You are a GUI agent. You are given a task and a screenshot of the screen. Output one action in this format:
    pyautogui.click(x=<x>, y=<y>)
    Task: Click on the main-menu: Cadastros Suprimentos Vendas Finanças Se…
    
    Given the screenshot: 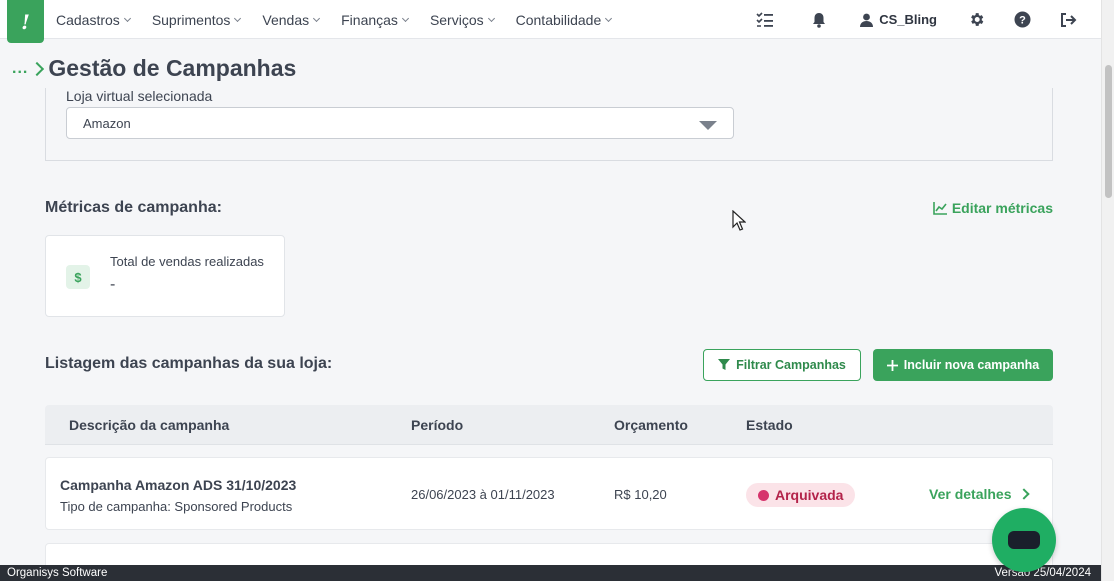 What is the action you would take?
    pyautogui.click(x=344, y=19)
    